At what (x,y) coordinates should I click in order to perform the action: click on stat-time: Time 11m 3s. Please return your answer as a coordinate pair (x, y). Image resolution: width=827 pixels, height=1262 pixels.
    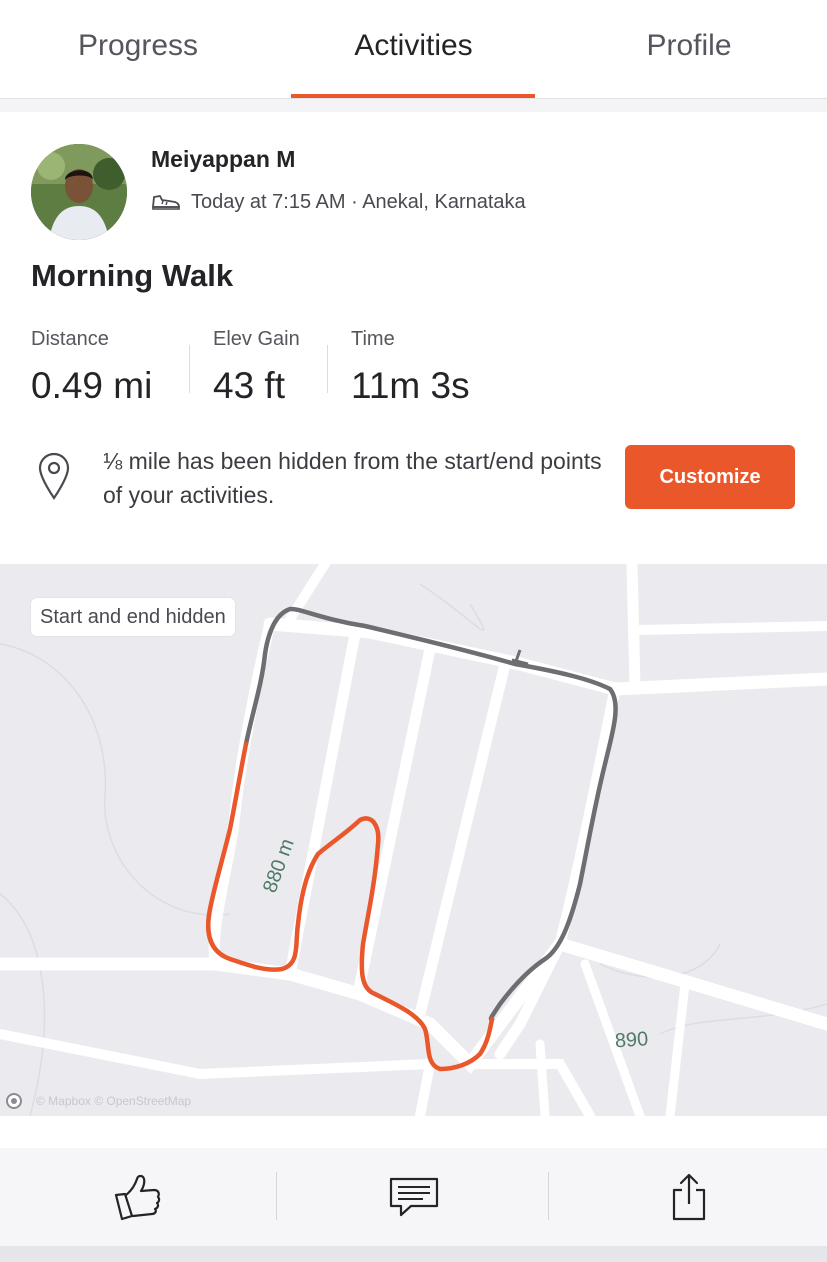
    Looking at the image, I should click on (410, 367).